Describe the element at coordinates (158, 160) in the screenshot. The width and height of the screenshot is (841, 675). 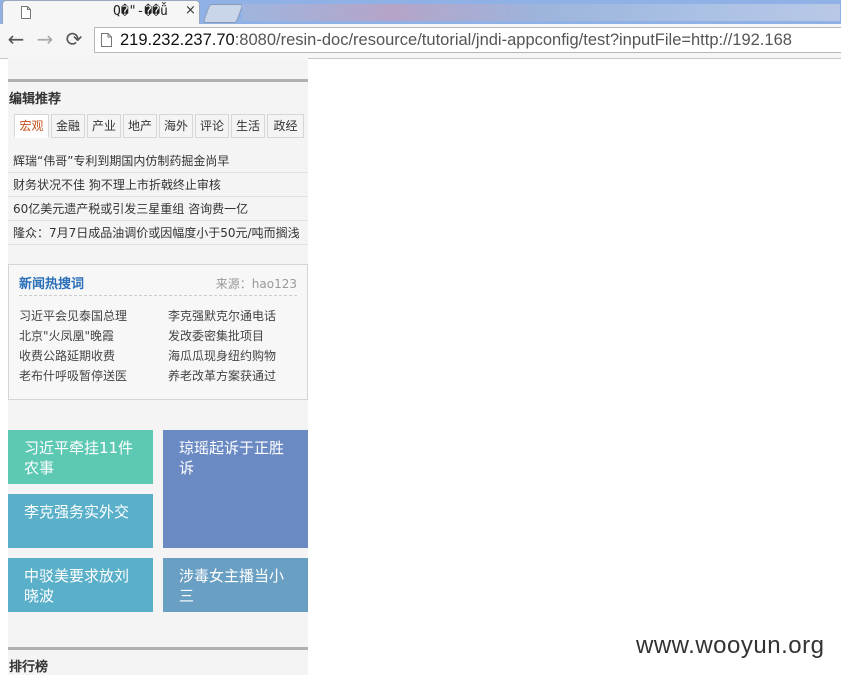
I see `headline-link: 辉瑞“伟哥”专利到期国内仿制药掘金尚早` at that location.